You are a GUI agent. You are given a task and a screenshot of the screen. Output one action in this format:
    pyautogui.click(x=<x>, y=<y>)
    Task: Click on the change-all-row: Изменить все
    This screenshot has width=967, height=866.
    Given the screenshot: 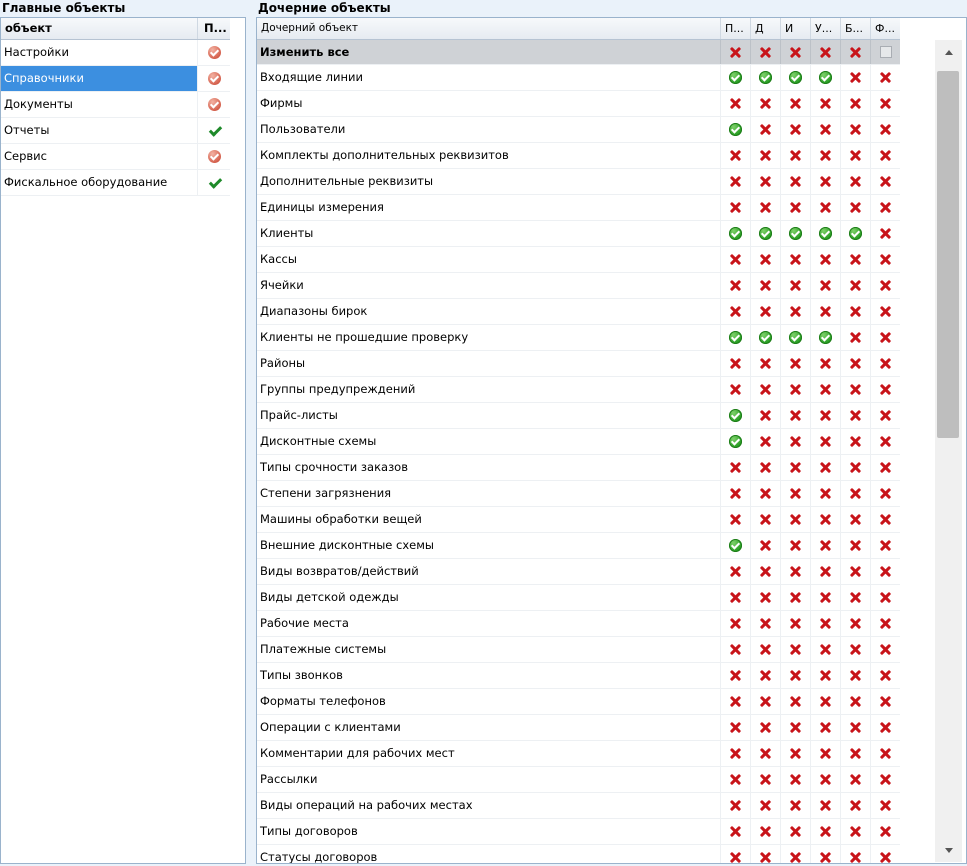 What is the action you would take?
    pyautogui.click(x=578, y=52)
    